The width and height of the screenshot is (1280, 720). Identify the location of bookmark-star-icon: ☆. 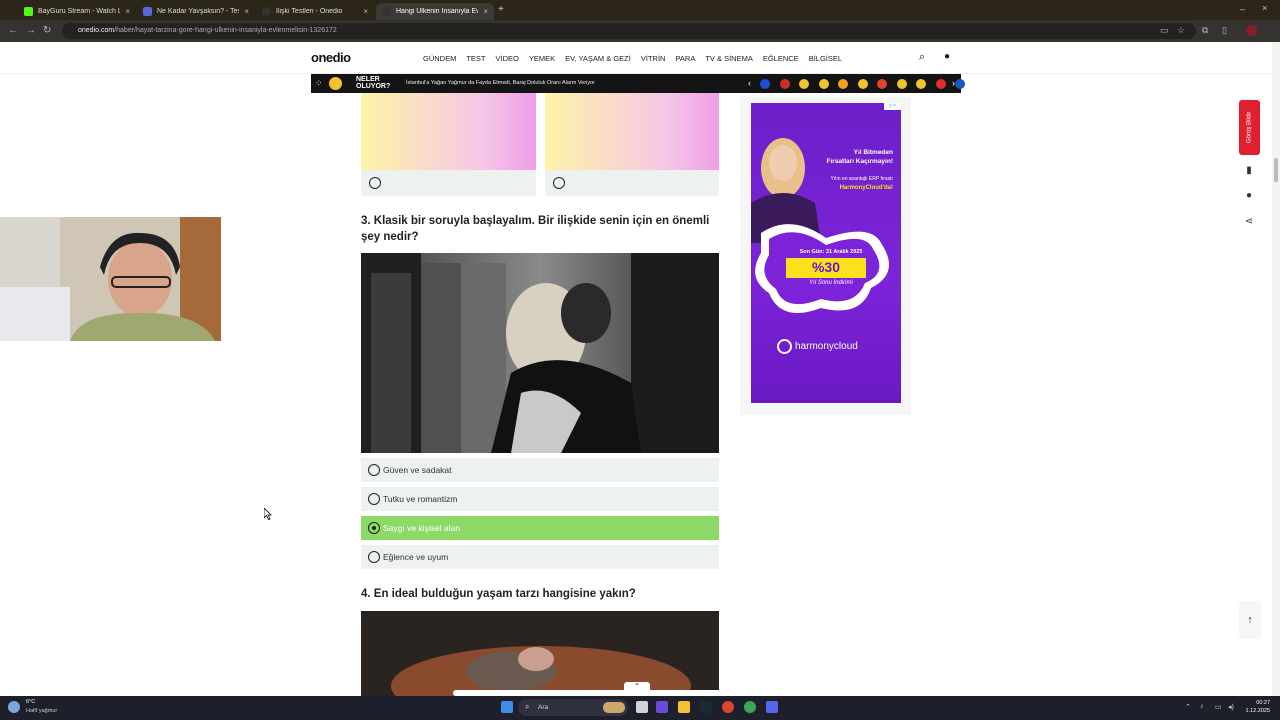
(1181, 30).